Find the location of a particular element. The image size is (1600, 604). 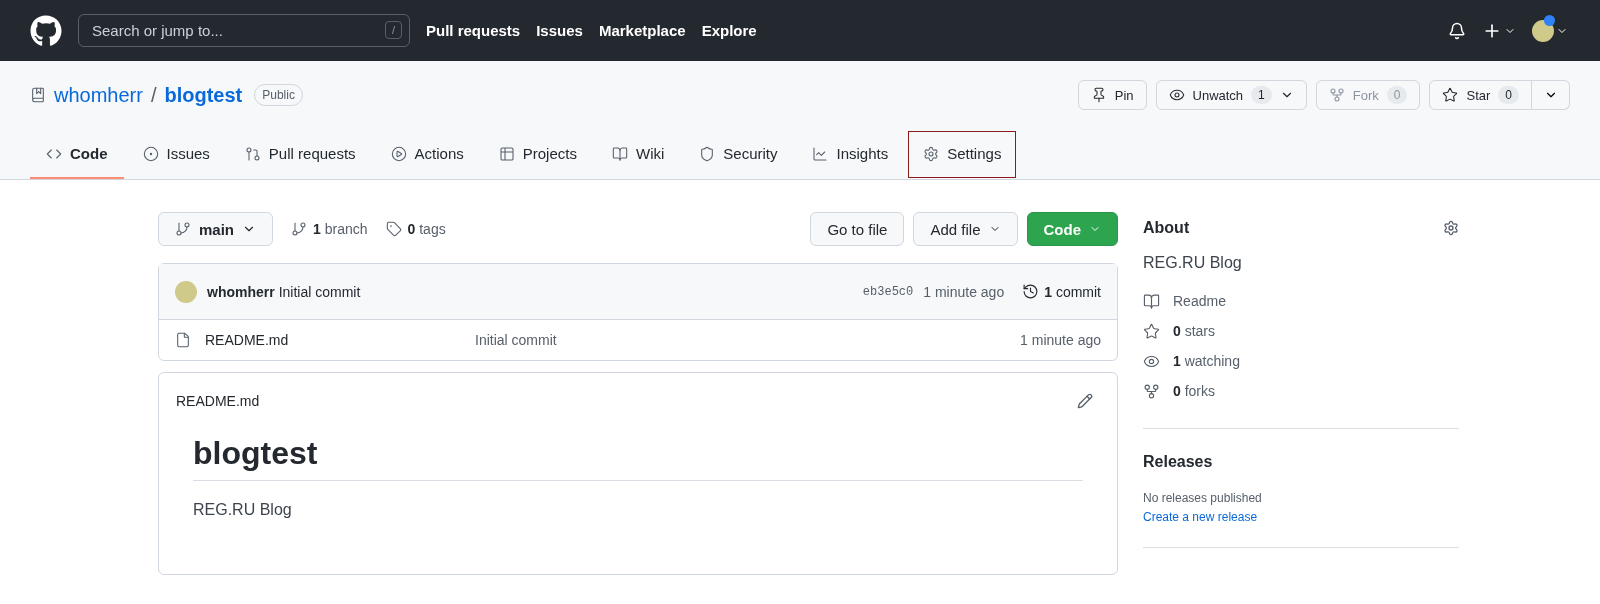

avatar is located at coordinates (1543, 30).